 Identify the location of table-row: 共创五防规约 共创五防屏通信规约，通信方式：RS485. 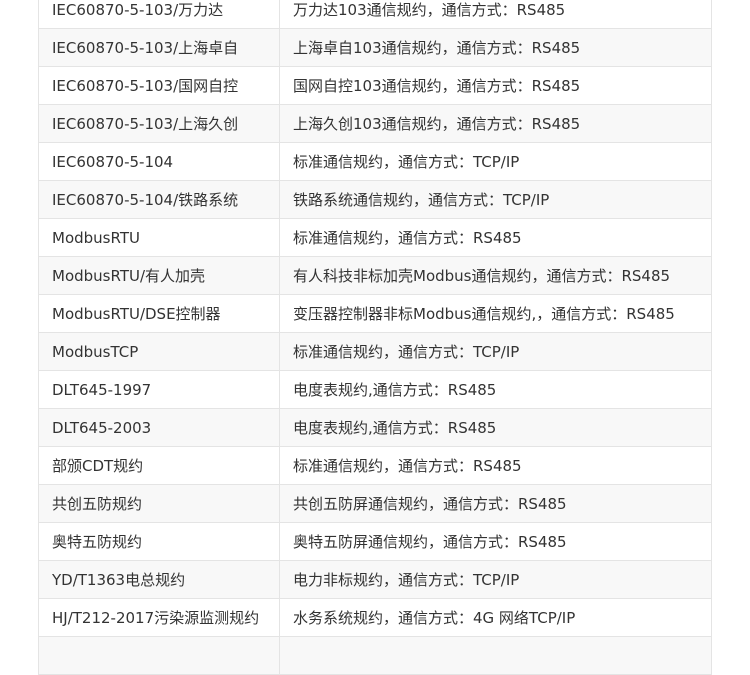
(375, 503).